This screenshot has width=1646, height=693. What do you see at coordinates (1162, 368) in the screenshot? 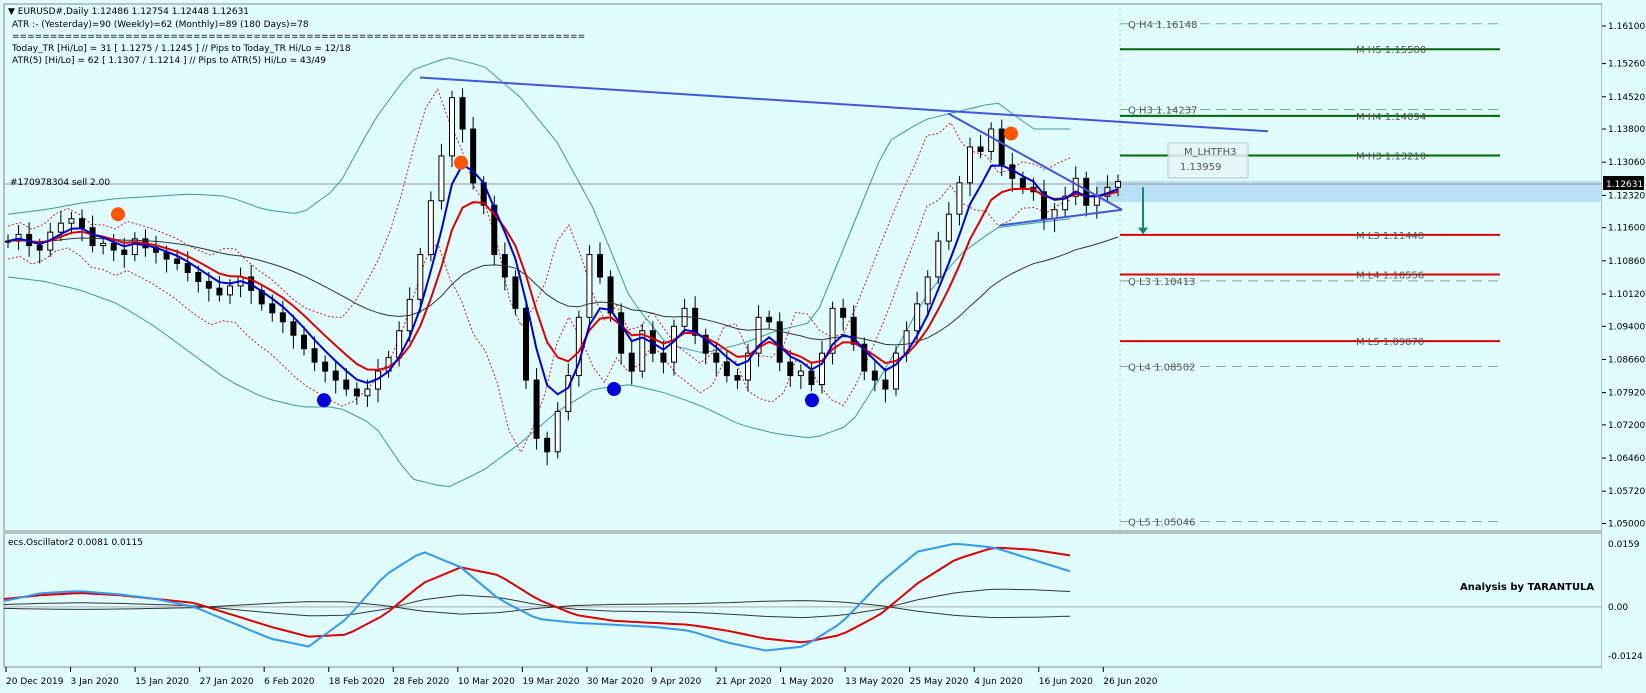
I see `pivot-label: Q L4 1.08502` at bounding box center [1162, 368].